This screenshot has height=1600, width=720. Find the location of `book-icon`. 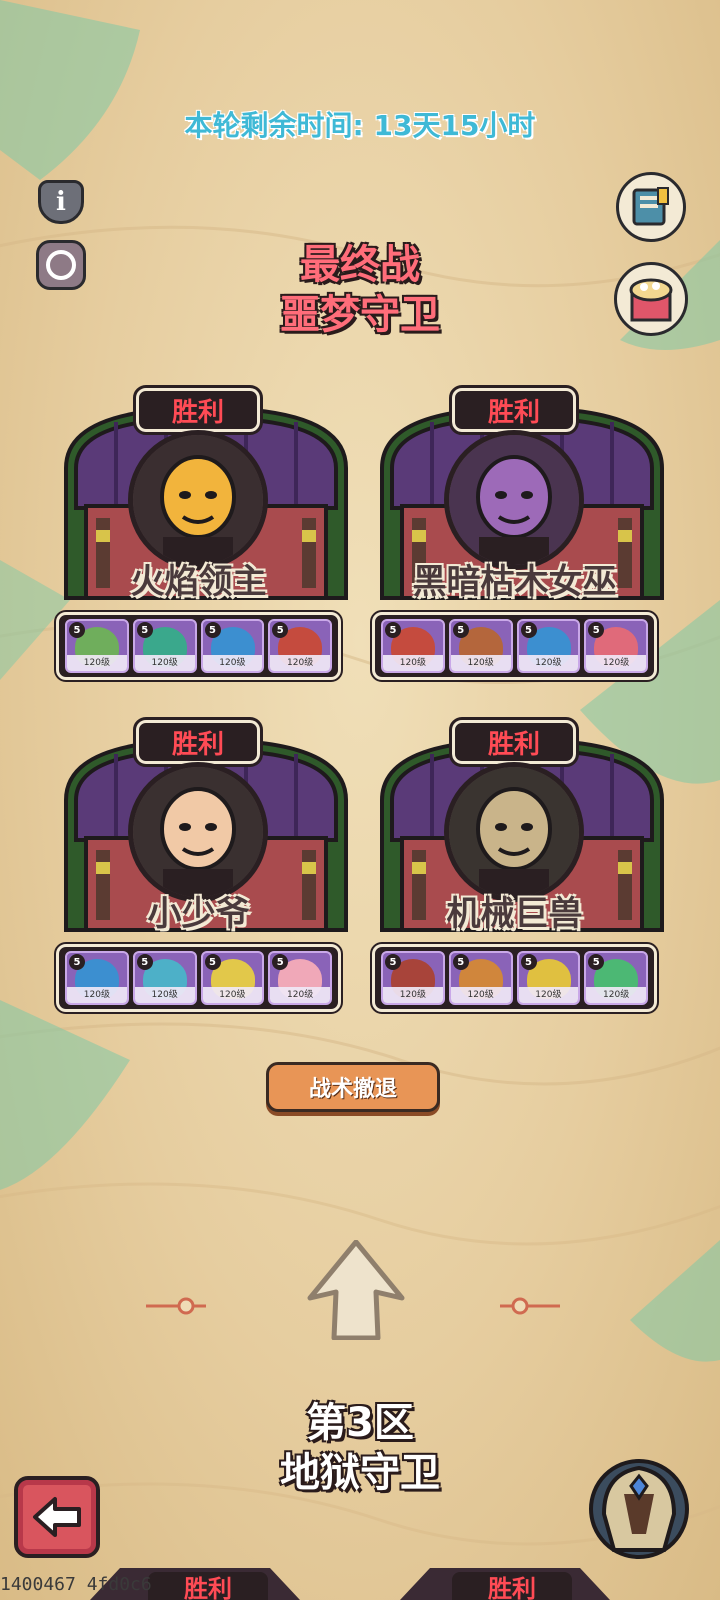

book-icon is located at coordinates (650, 206).